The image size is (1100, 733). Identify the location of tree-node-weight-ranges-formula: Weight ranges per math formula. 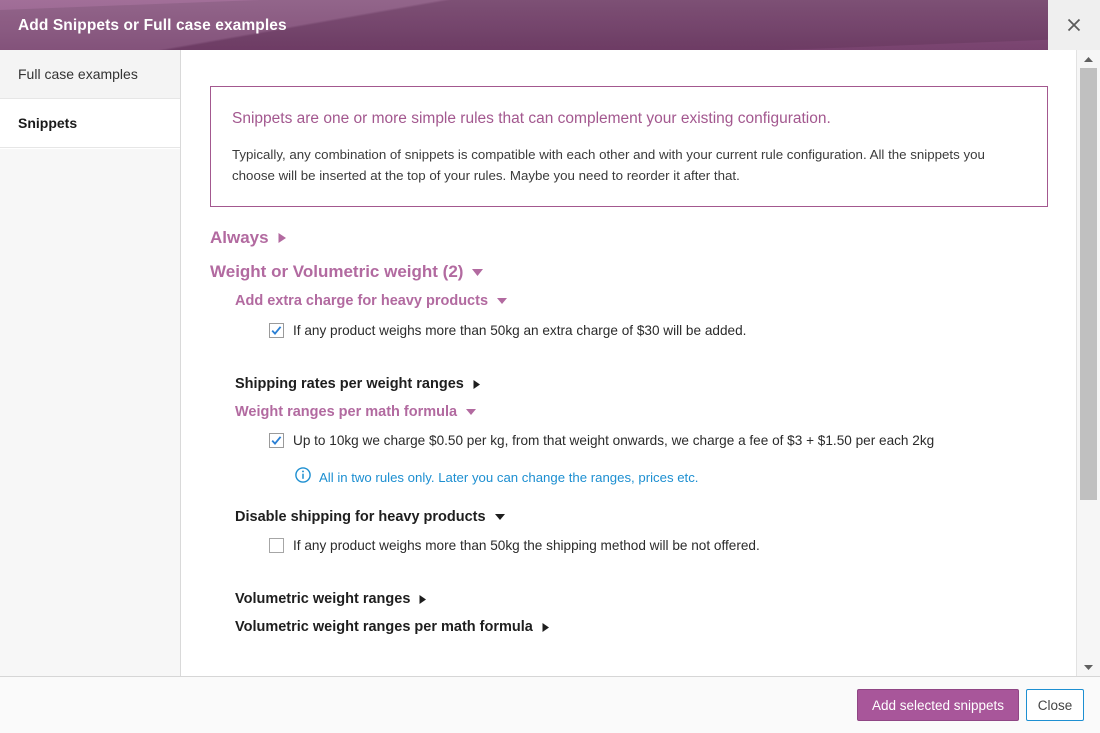
(641, 412).